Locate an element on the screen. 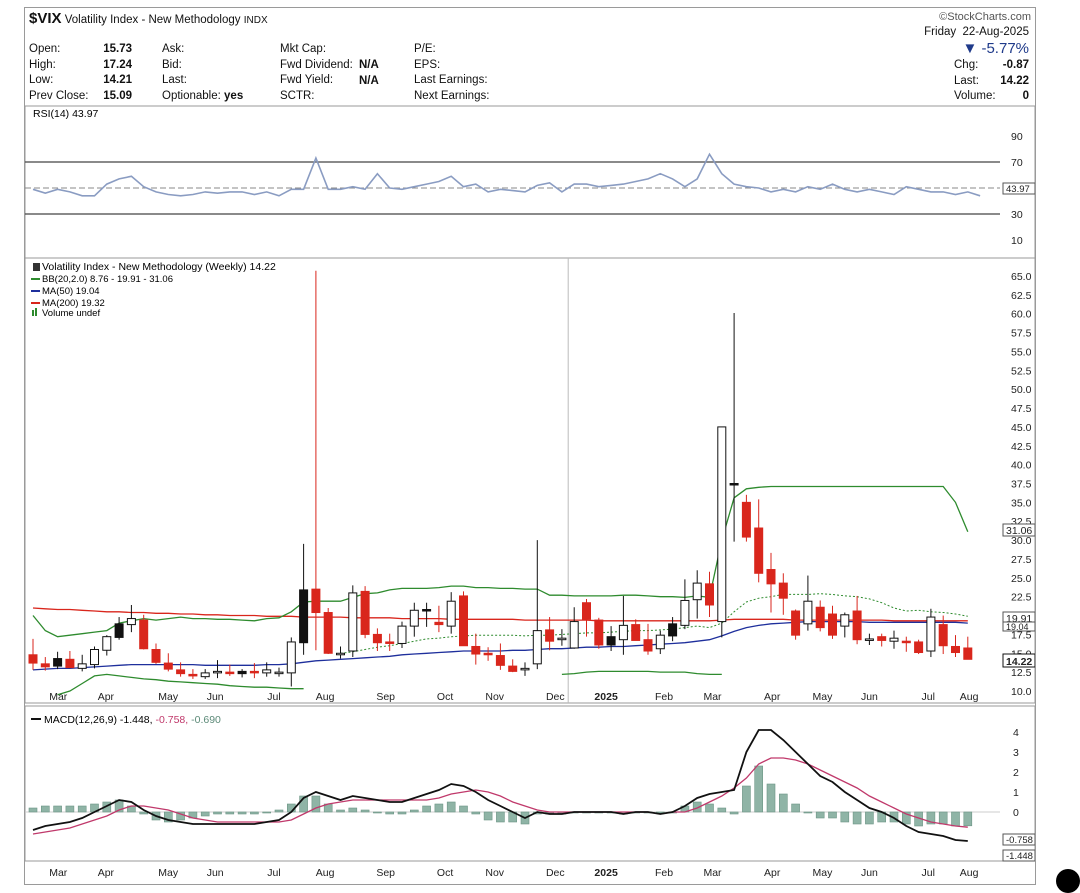 This screenshot has height=893, width=1080. macd-x-label: Mar is located at coordinates (712, 873).